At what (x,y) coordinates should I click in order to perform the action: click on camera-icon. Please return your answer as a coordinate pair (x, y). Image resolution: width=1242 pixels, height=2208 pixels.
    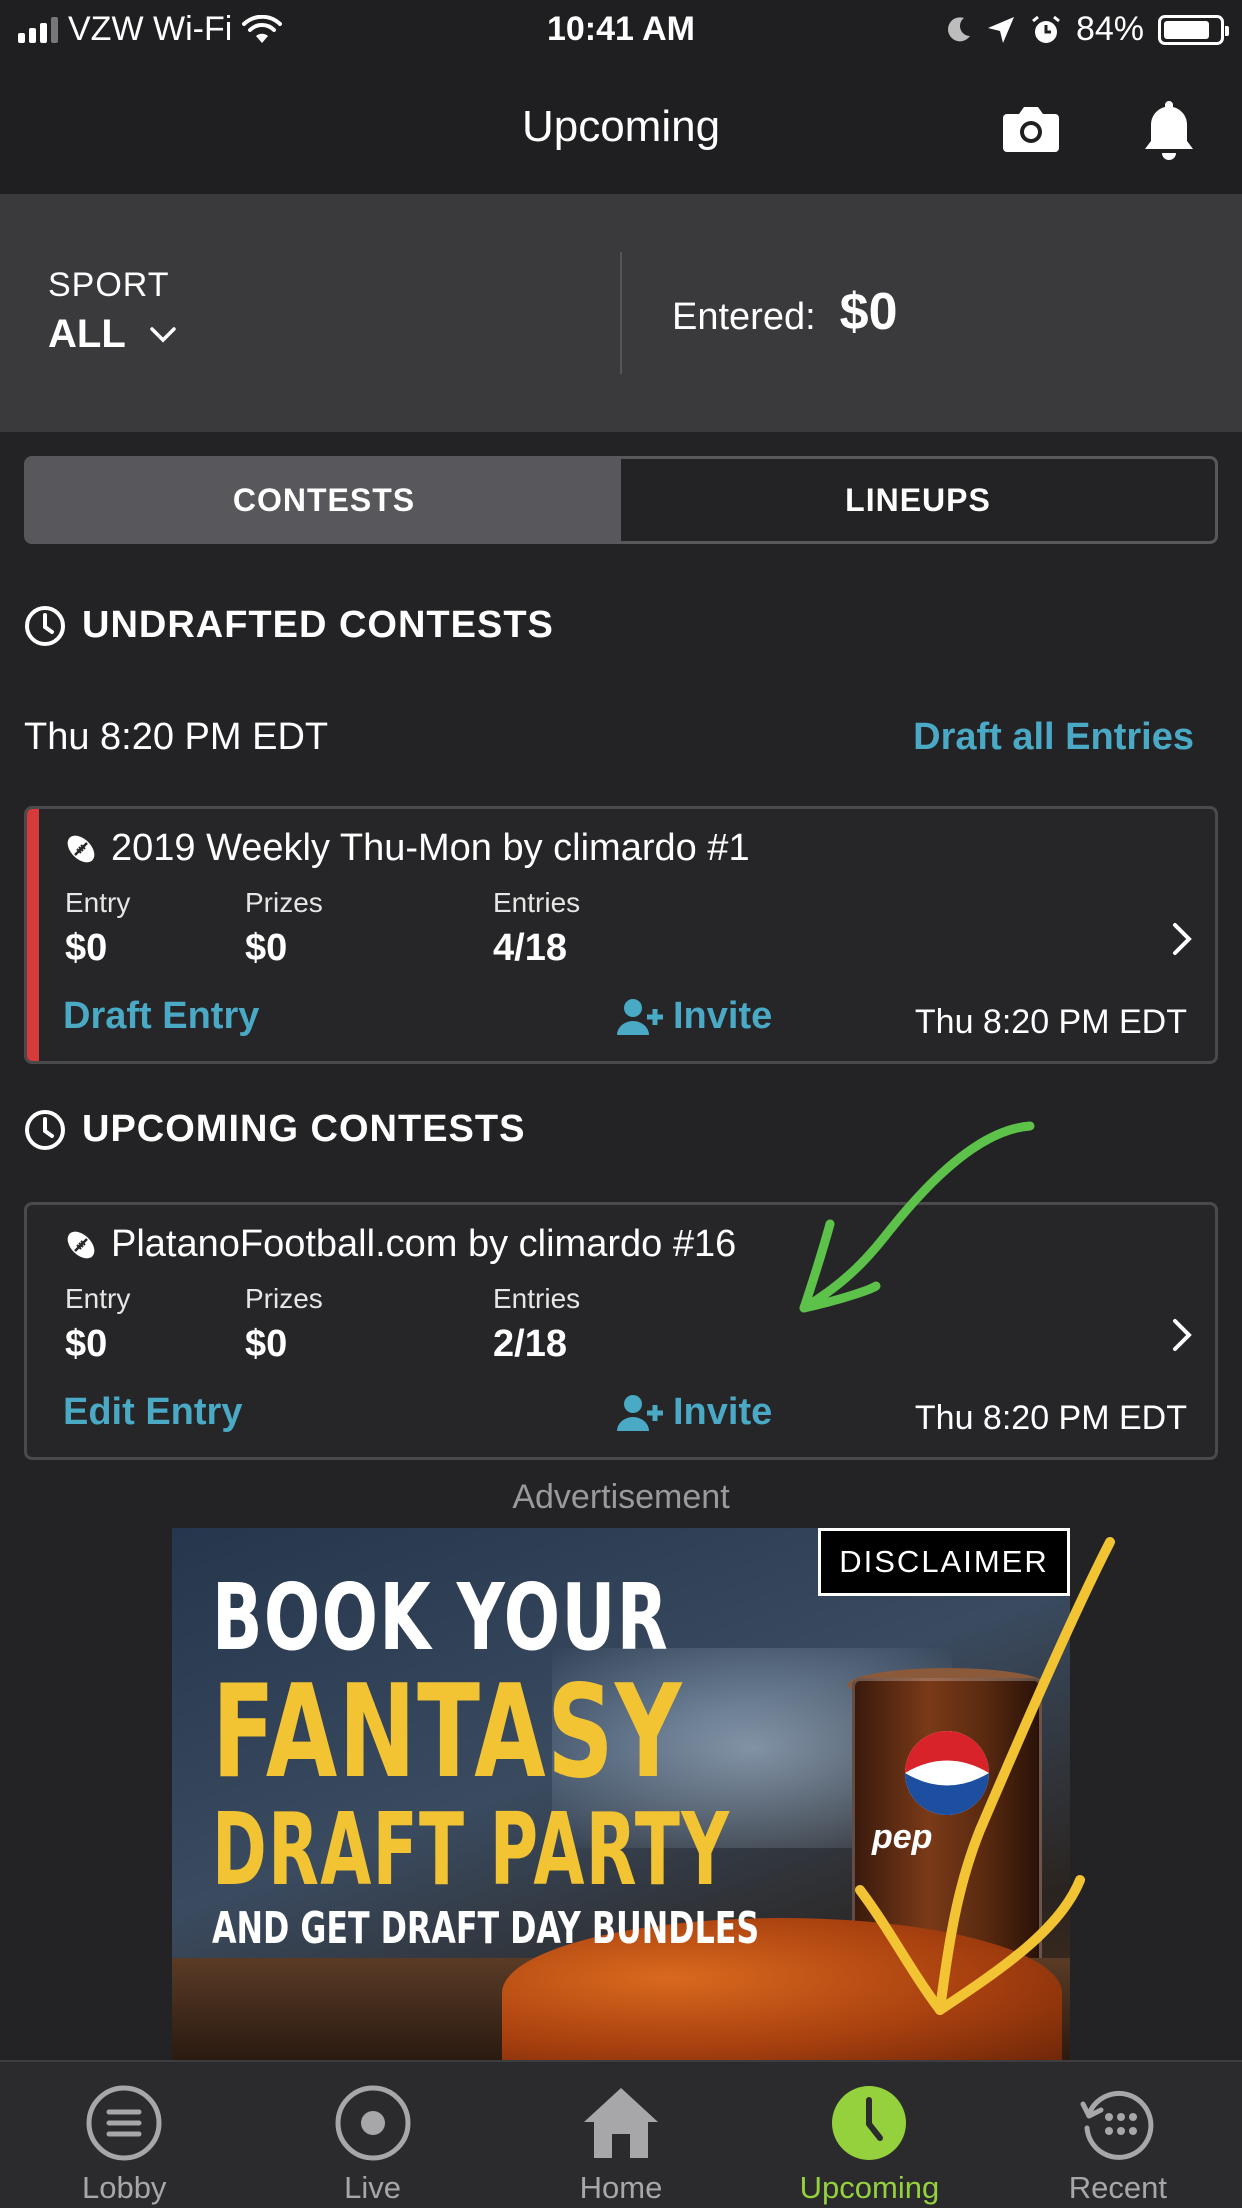
    Looking at the image, I should click on (1031, 129).